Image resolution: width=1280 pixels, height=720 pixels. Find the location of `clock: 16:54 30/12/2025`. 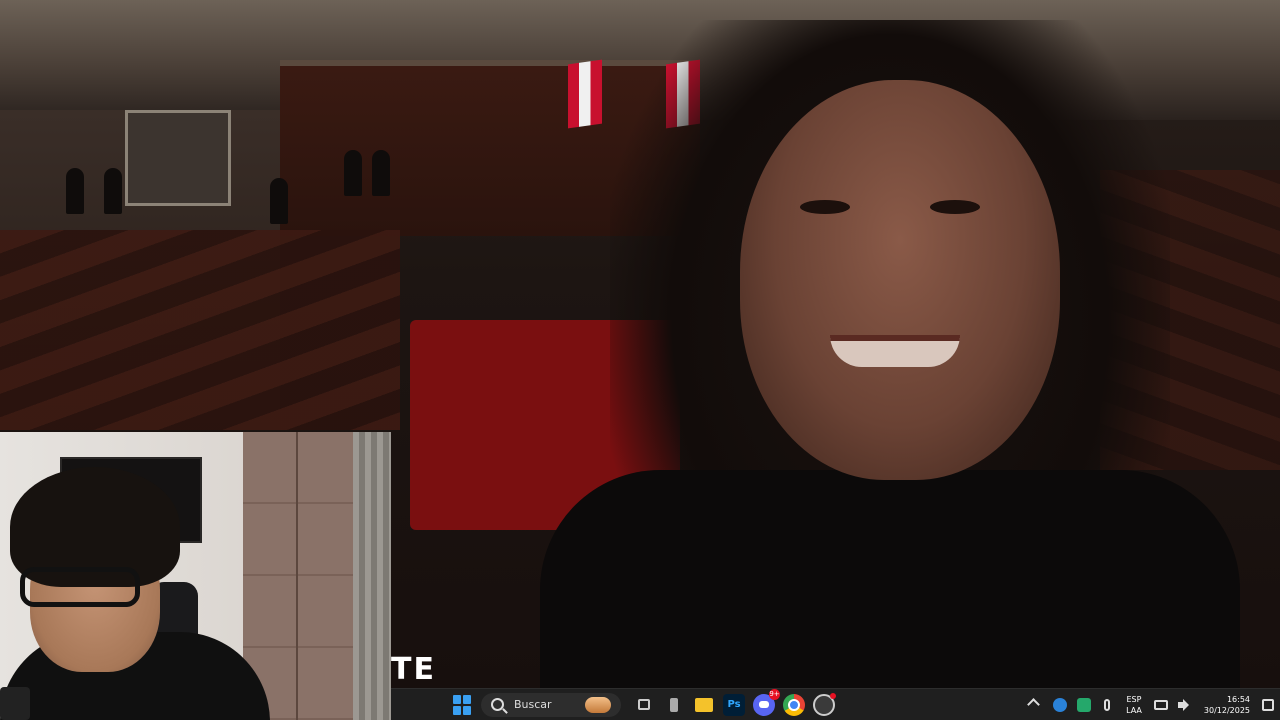

clock: 16:54 30/12/2025 is located at coordinates (1227, 705).